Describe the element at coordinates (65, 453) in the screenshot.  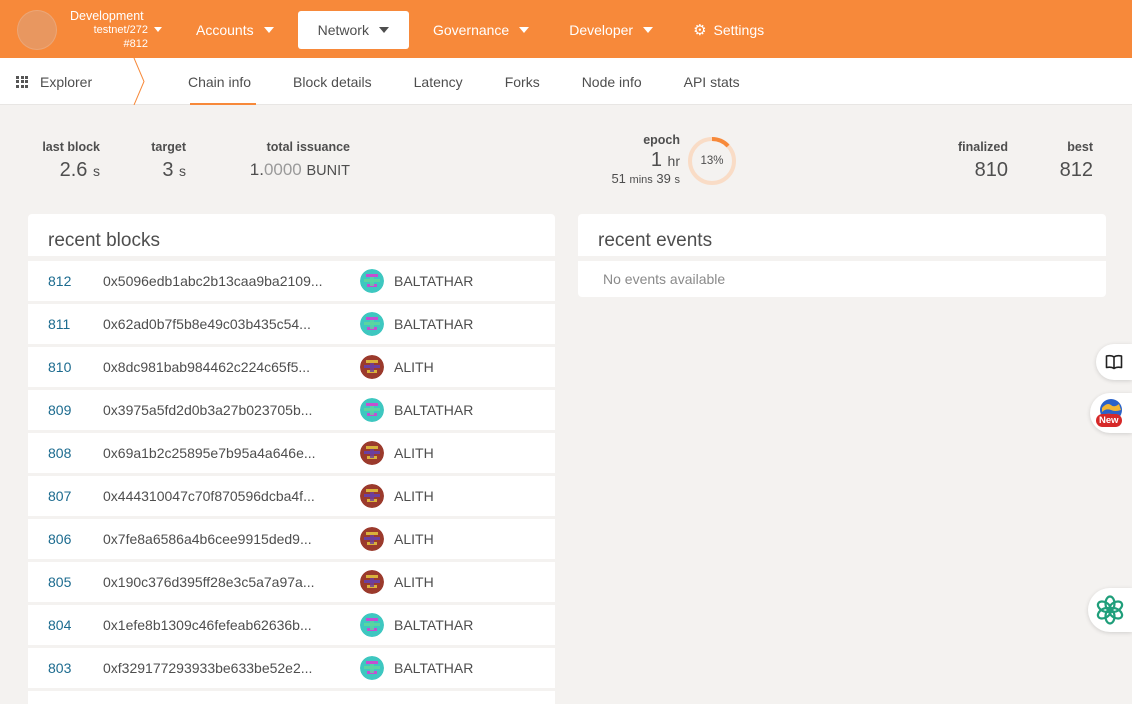
I see `block-number-link: 808` at that location.